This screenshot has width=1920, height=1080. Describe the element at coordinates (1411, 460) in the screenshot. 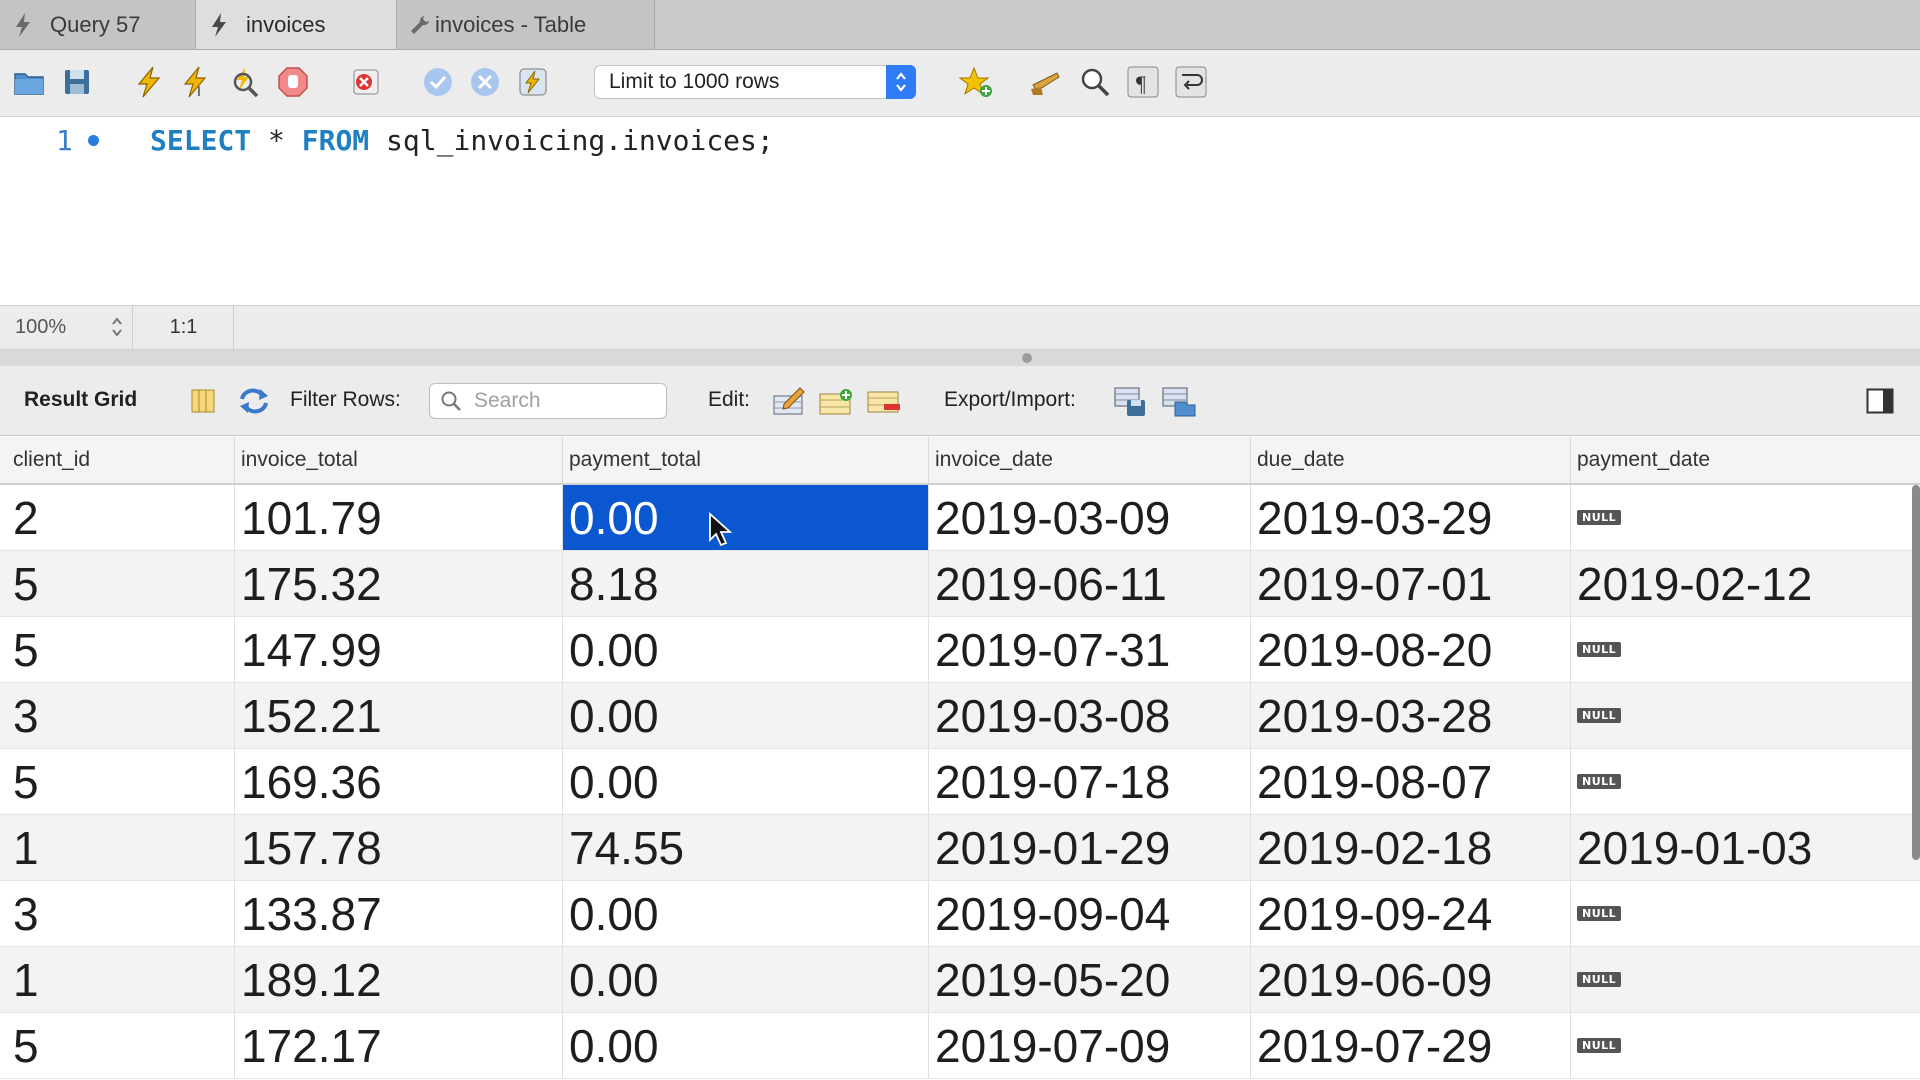

I see `column-header-due-date: due_date` at that location.